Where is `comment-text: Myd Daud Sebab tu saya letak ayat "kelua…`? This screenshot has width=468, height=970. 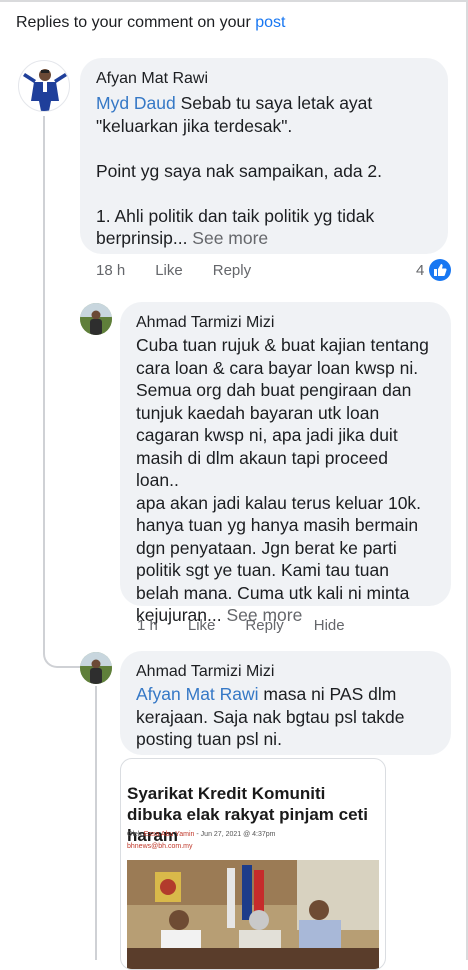 comment-text: Myd Daud Sebab tu saya letak ayat "kelua… is located at coordinates (264, 171).